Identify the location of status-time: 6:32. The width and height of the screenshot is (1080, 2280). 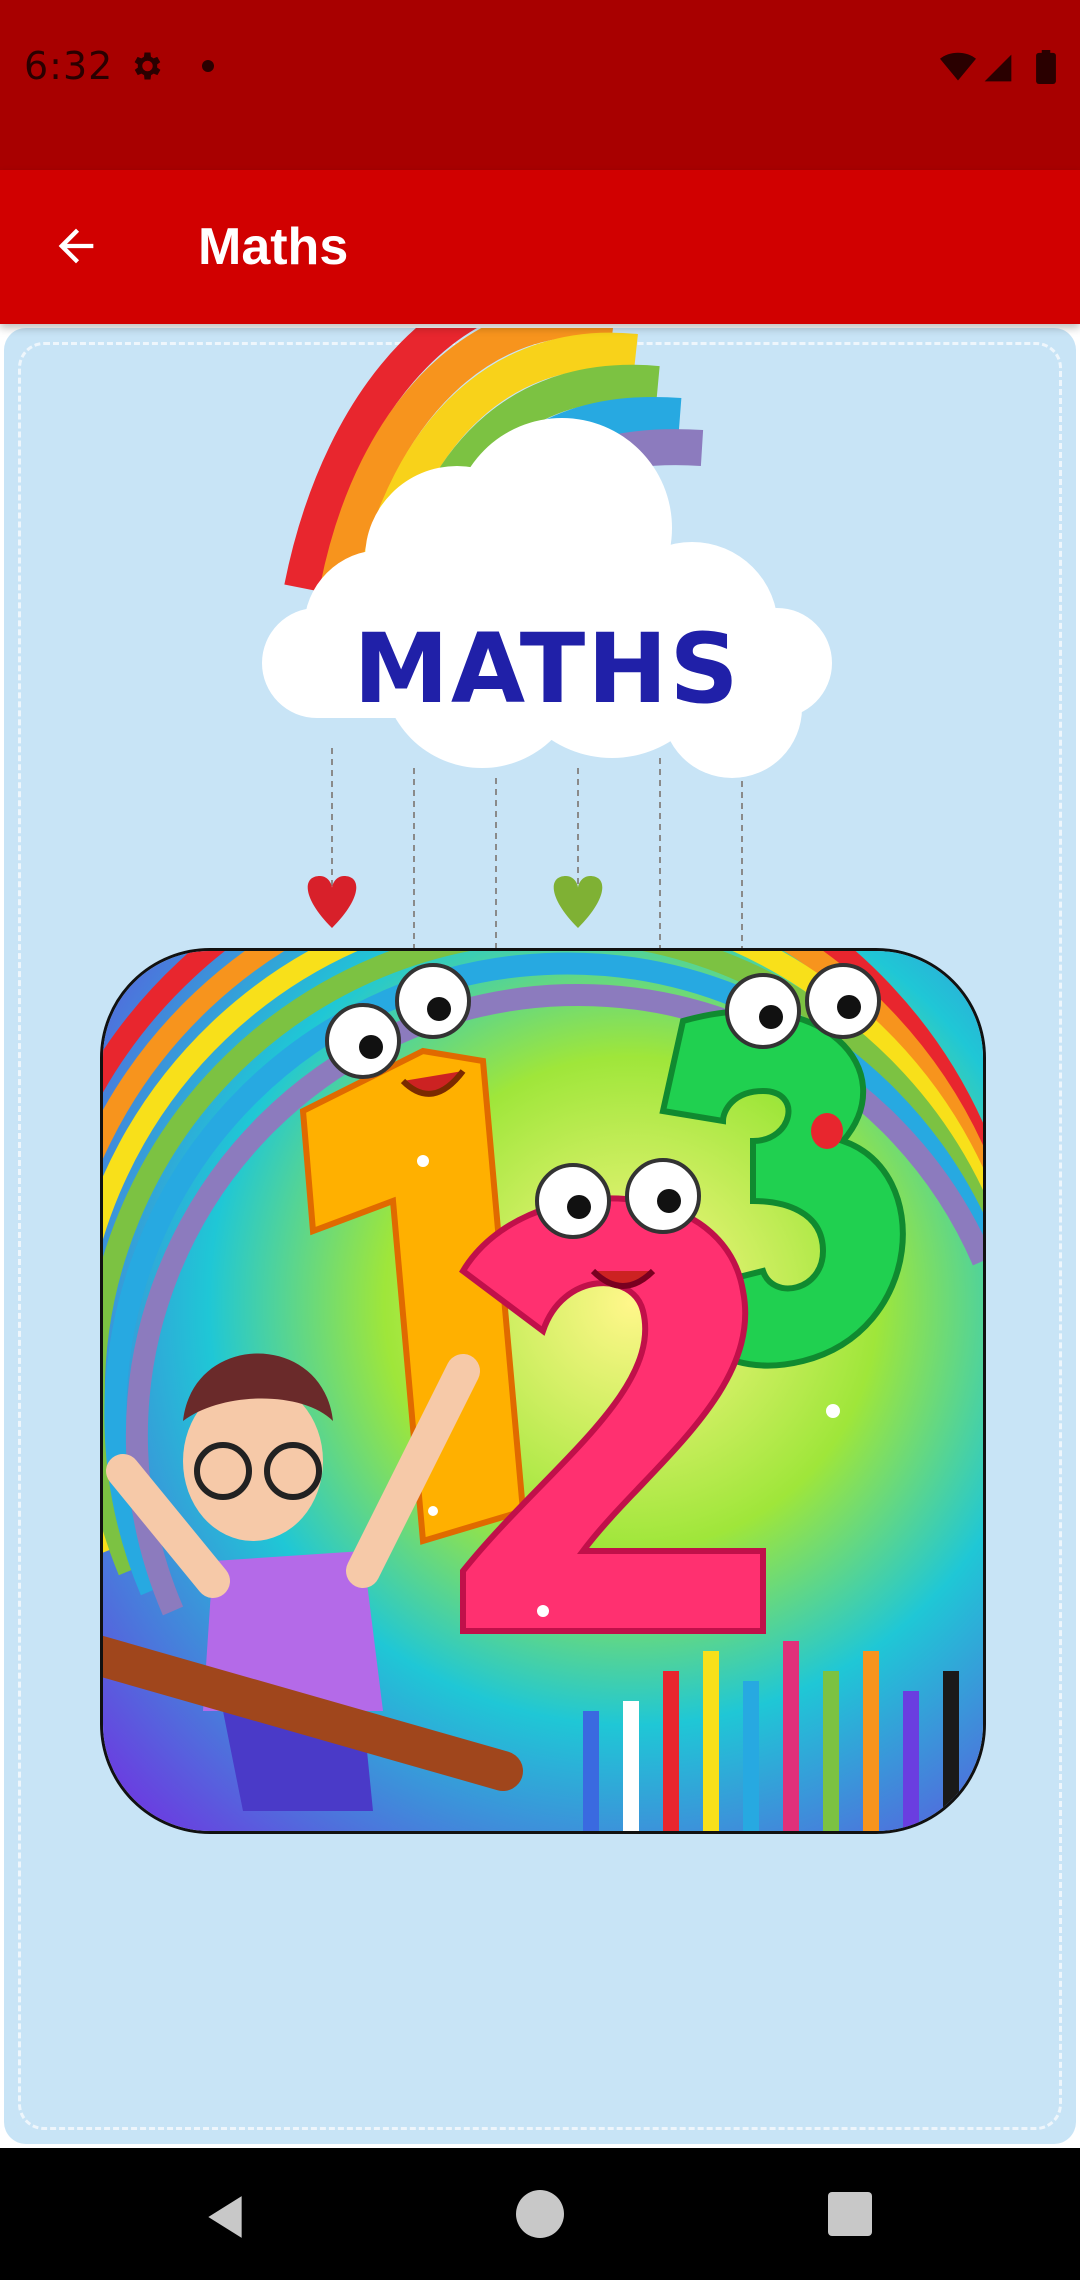
(69, 66).